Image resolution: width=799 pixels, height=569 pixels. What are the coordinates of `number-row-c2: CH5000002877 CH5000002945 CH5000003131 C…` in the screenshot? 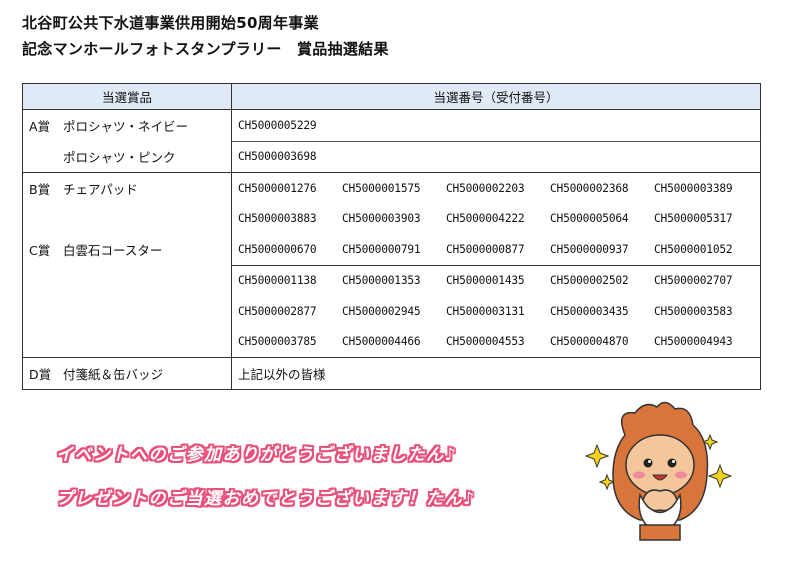 It's located at (496, 311).